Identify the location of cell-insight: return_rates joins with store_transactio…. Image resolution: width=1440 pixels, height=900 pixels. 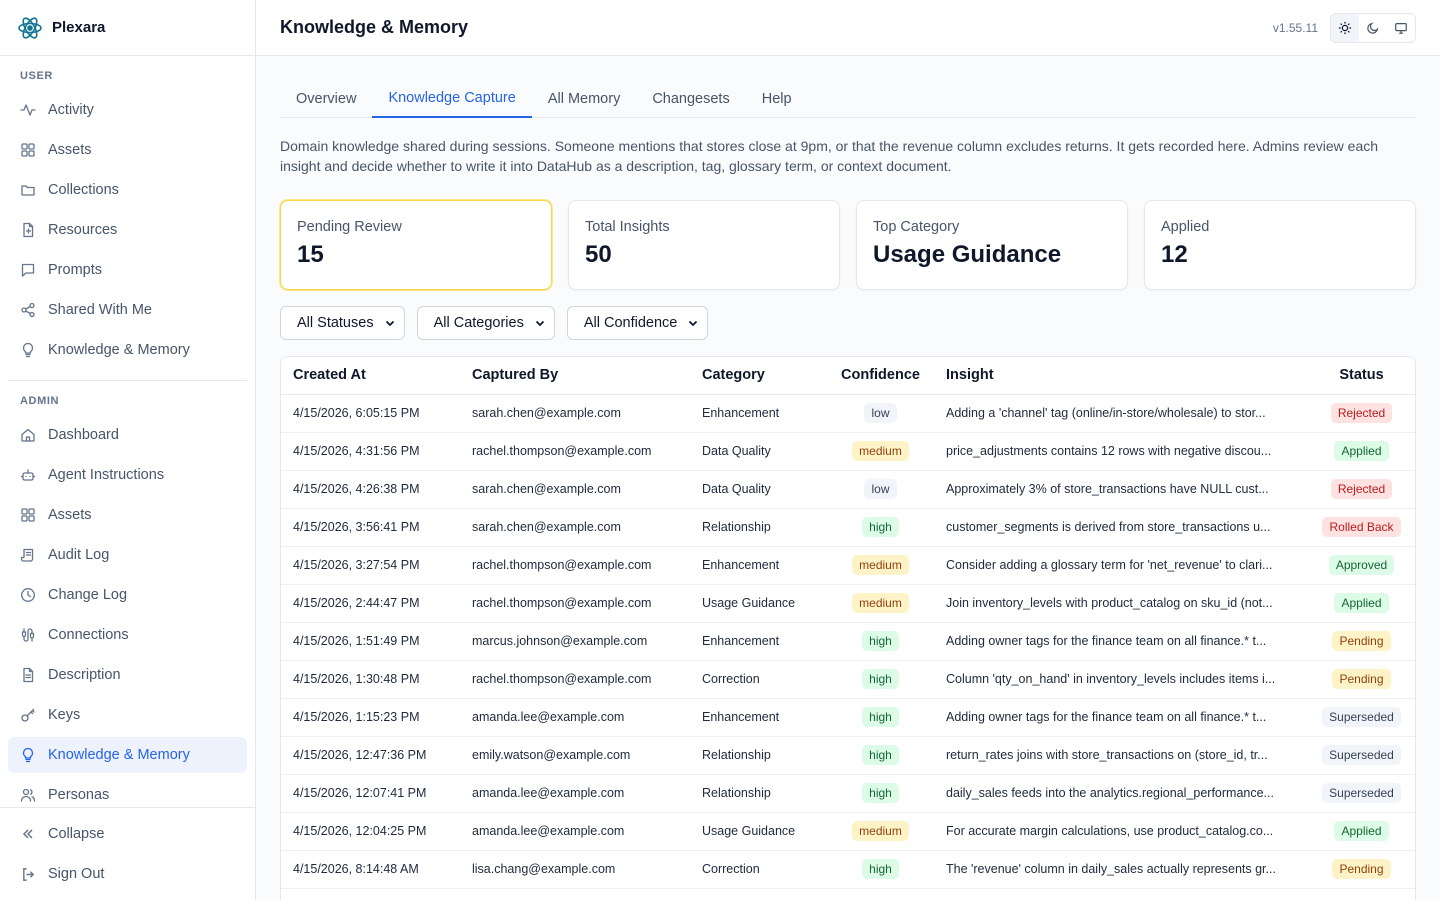
(1120, 755).